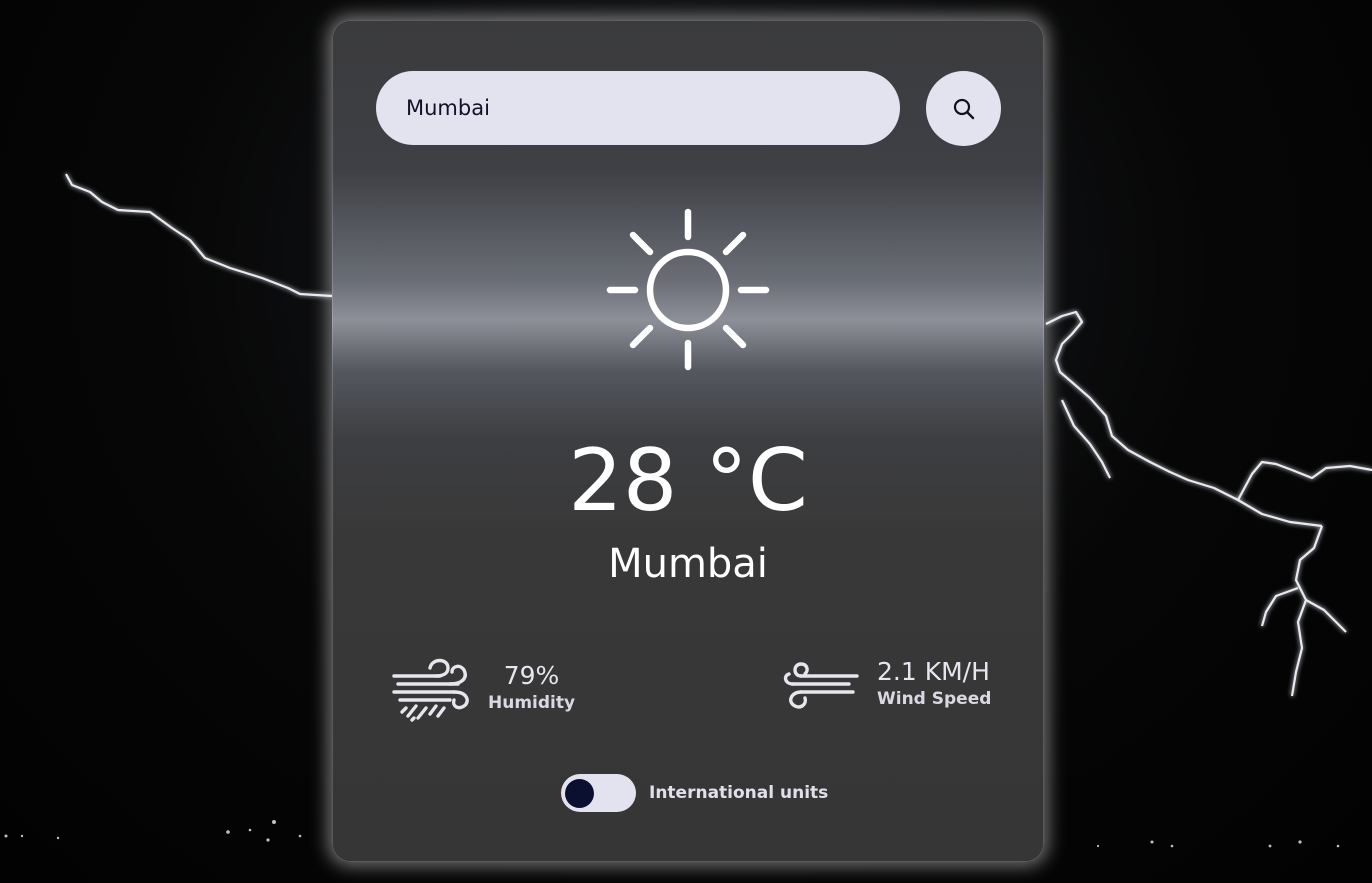 This screenshot has height=883, width=1372. What do you see at coordinates (934, 699) in the screenshot?
I see `wind-label: Wind Speed` at bounding box center [934, 699].